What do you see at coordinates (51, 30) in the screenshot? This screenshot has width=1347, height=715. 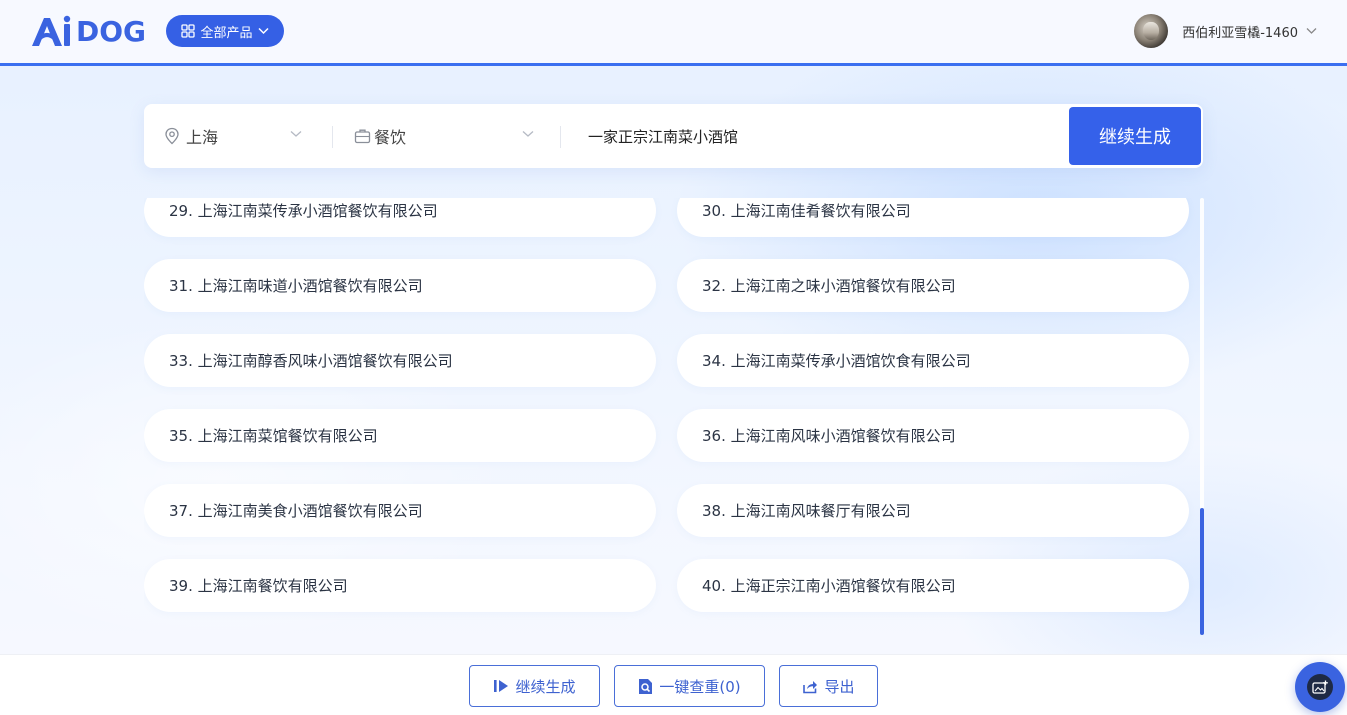 I see `ai-logo-icon` at bounding box center [51, 30].